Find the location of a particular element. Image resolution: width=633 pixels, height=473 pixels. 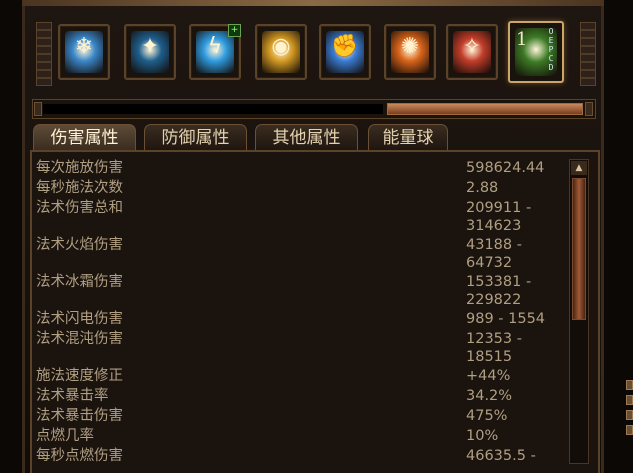

hotkey-letter: O is located at coordinates (551, 31).